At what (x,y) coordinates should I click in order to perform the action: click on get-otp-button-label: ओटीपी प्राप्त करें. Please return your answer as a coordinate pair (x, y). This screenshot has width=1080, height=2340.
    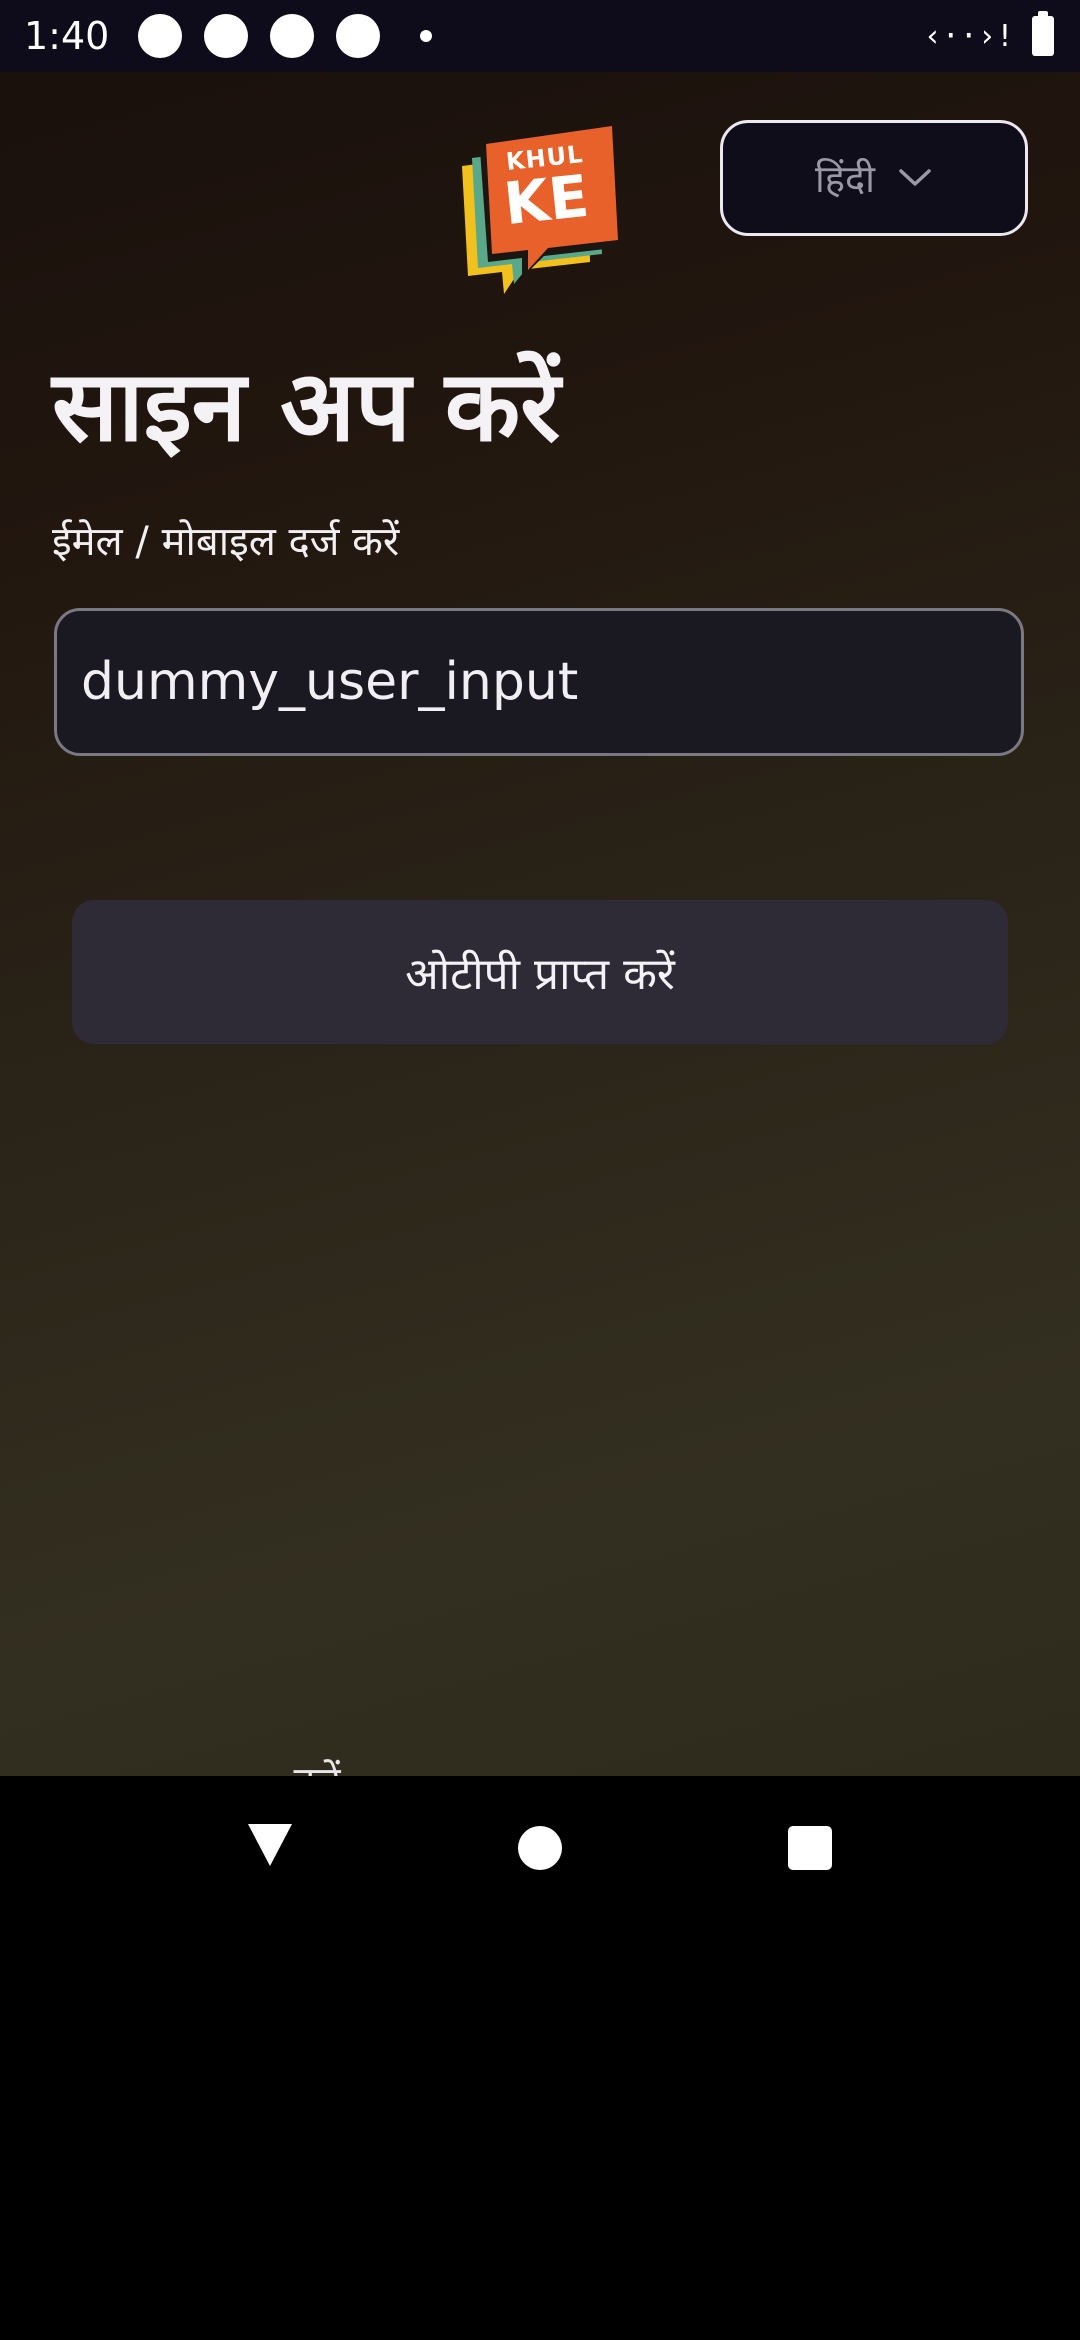
    Looking at the image, I should click on (540, 974).